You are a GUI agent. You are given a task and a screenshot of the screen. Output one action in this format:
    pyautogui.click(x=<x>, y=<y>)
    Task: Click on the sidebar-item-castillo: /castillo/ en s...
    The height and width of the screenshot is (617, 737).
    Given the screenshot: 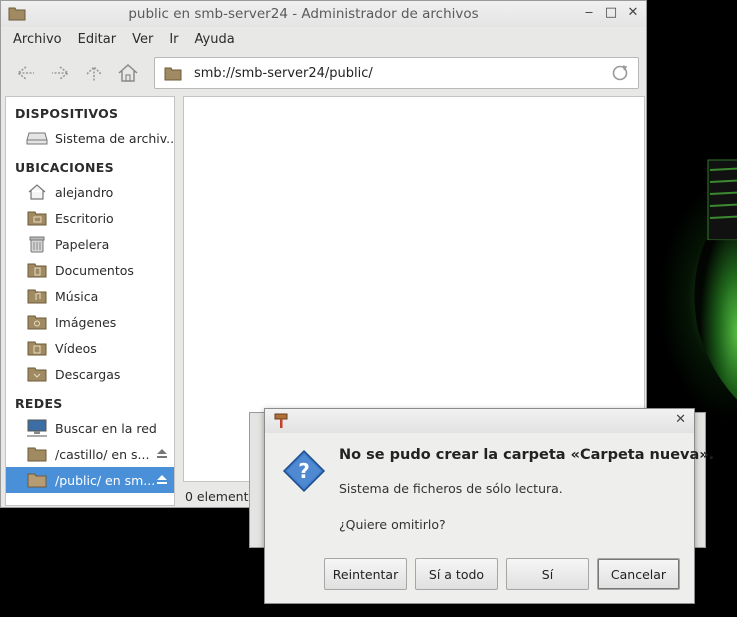 What is the action you would take?
    pyautogui.click(x=90, y=454)
    